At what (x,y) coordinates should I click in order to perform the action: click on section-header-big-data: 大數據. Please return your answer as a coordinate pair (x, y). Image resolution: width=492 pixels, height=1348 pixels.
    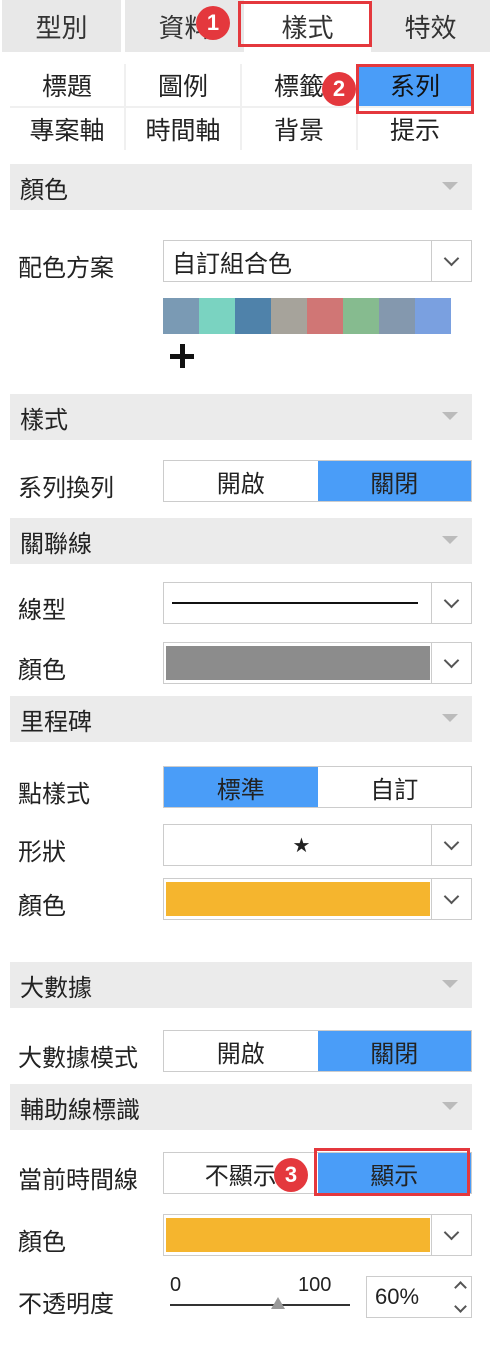
    Looking at the image, I should click on (241, 985).